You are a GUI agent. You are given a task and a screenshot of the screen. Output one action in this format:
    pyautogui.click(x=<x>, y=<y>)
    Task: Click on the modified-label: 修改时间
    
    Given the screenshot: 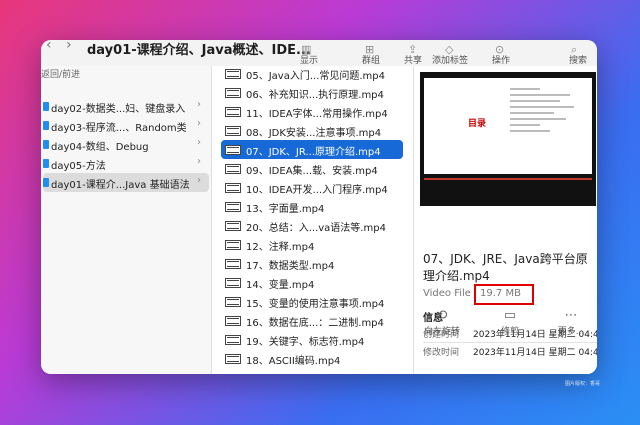 What is the action you would take?
    pyautogui.click(x=441, y=353)
    